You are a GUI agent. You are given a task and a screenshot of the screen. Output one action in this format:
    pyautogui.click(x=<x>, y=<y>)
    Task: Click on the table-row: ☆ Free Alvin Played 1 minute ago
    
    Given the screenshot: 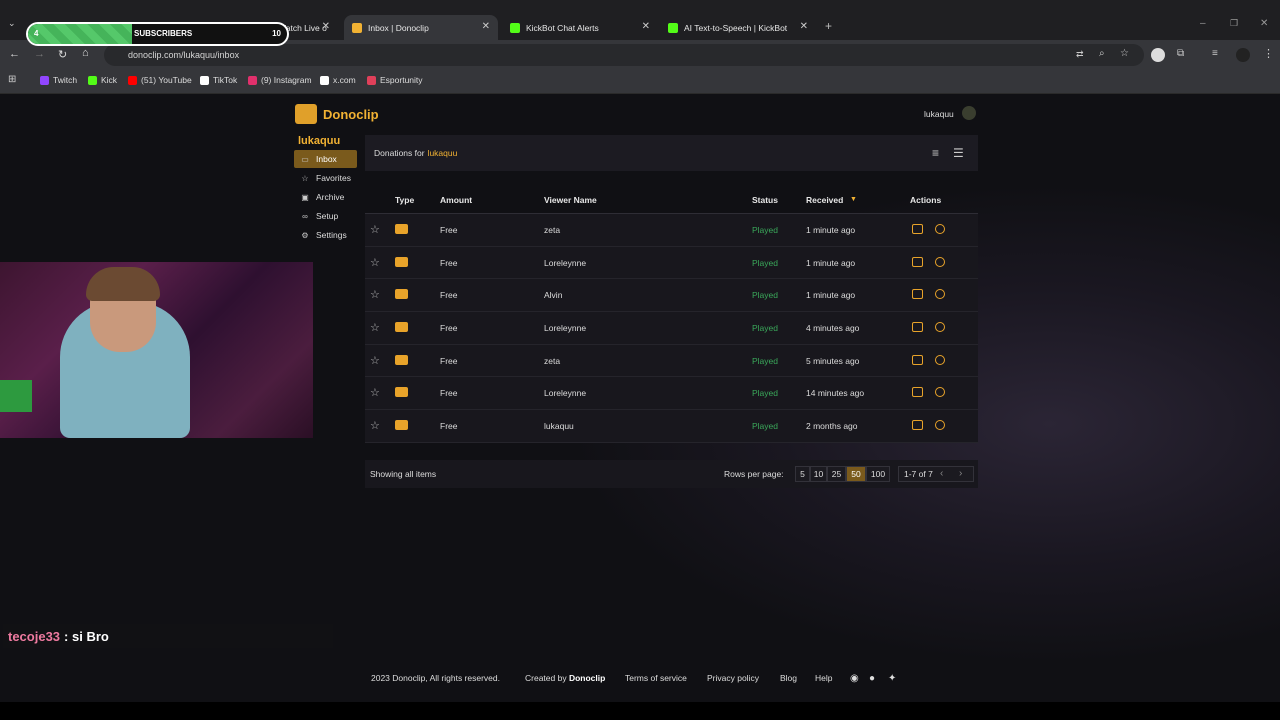 What is the action you would take?
    pyautogui.click(x=671, y=296)
    